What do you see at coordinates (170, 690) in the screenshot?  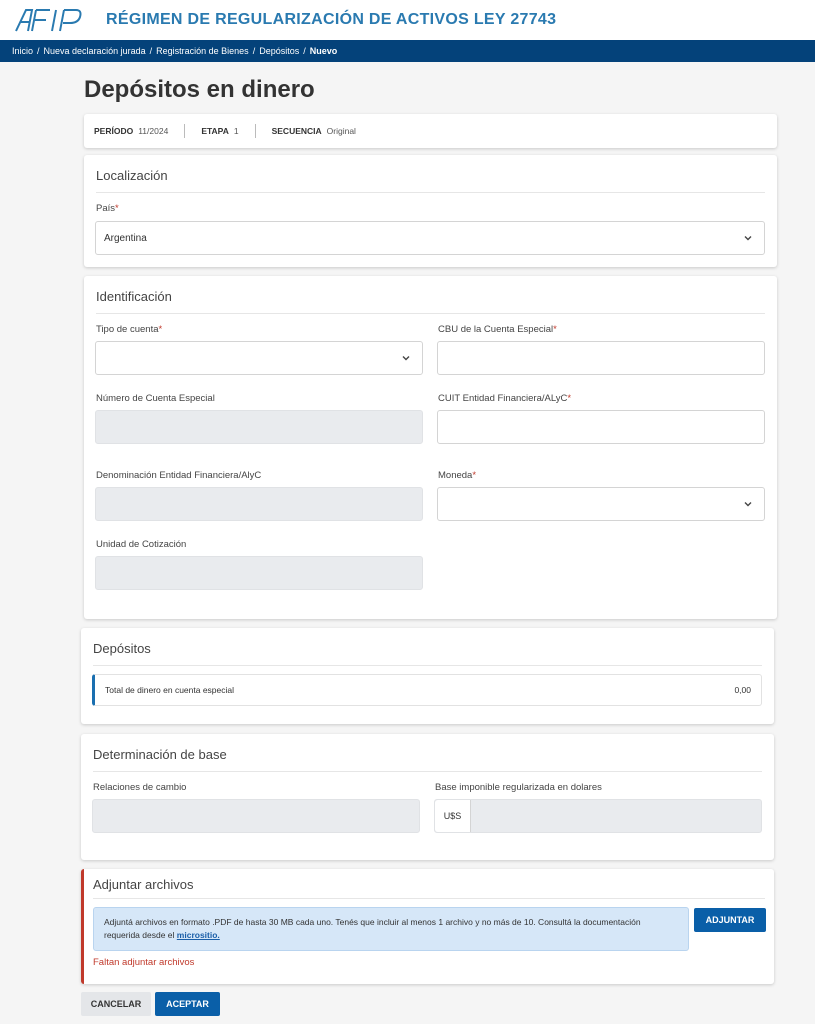 I see `total-deposit-label: Total de dinero en cuenta especial` at bounding box center [170, 690].